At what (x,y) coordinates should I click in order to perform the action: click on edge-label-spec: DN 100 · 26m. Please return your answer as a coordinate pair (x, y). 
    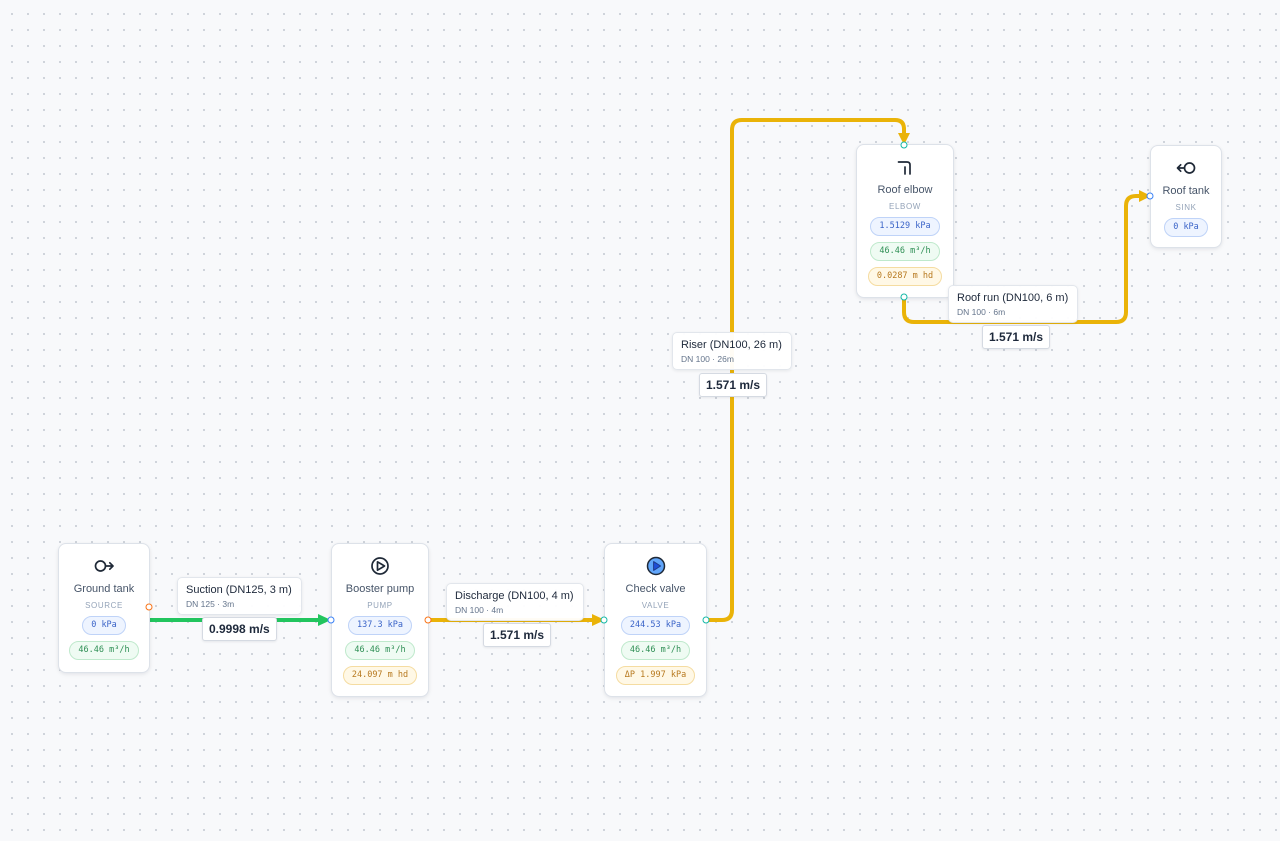
    Looking at the image, I should click on (707, 359).